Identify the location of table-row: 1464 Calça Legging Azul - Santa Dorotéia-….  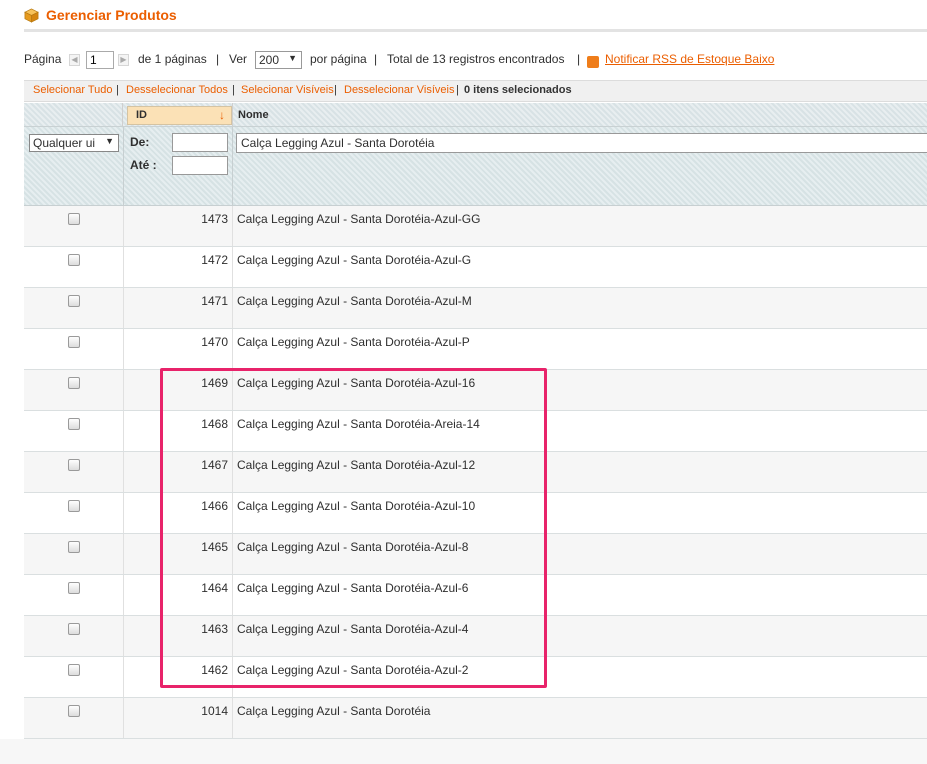
(475, 595).